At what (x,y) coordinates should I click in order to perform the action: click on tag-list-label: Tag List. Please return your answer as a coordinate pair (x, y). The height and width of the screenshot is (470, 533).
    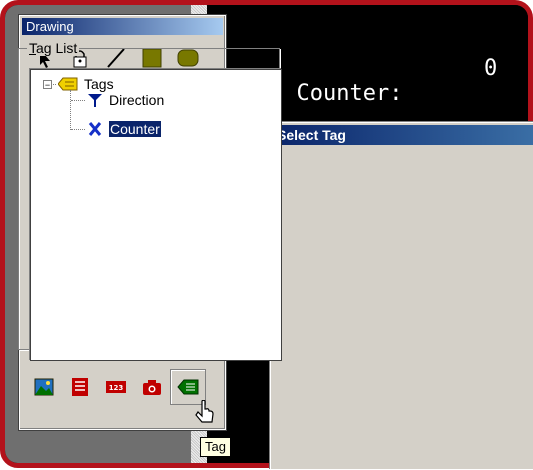
    Looking at the image, I should click on (53, 48).